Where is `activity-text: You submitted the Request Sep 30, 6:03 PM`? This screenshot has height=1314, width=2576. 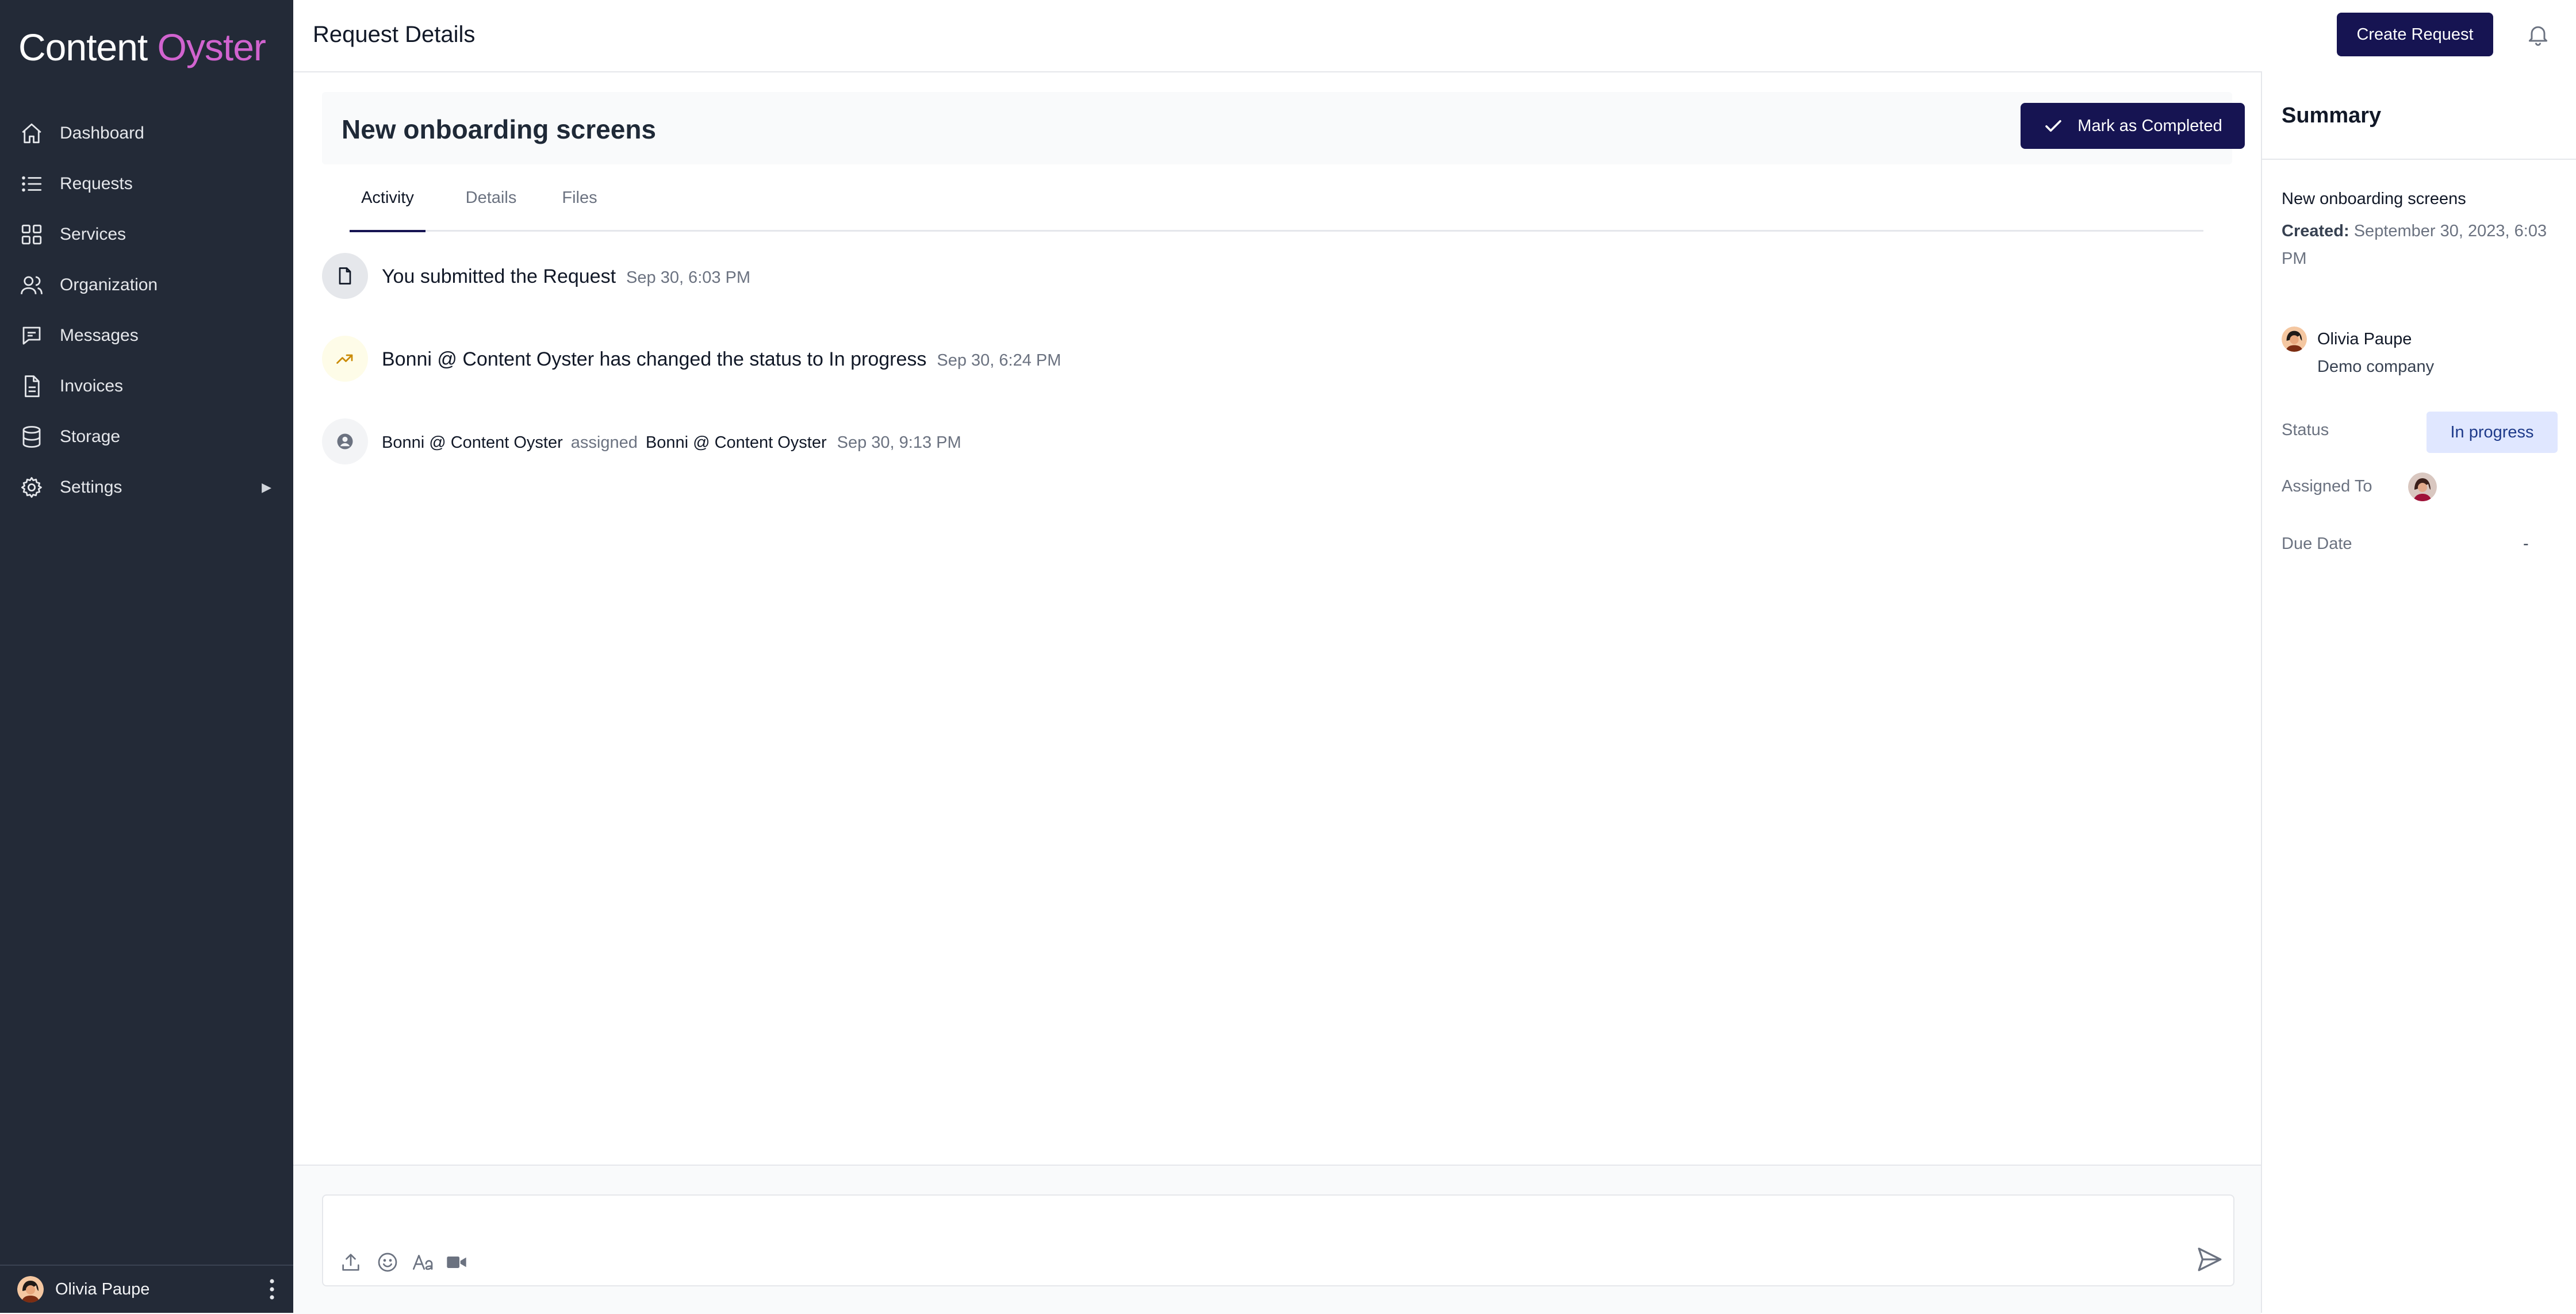 activity-text: You submitted the Request Sep 30, 6:03 PM is located at coordinates (566, 277).